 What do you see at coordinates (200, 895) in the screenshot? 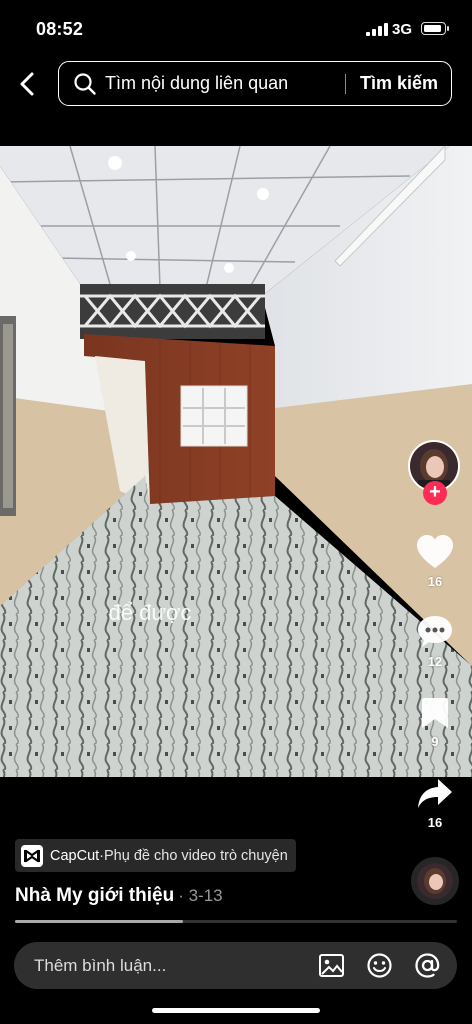
I see `post-date: · 3-13` at bounding box center [200, 895].